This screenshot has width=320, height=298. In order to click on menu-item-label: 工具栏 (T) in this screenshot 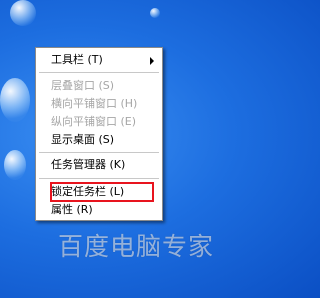, I will do `click(77, 59)`.